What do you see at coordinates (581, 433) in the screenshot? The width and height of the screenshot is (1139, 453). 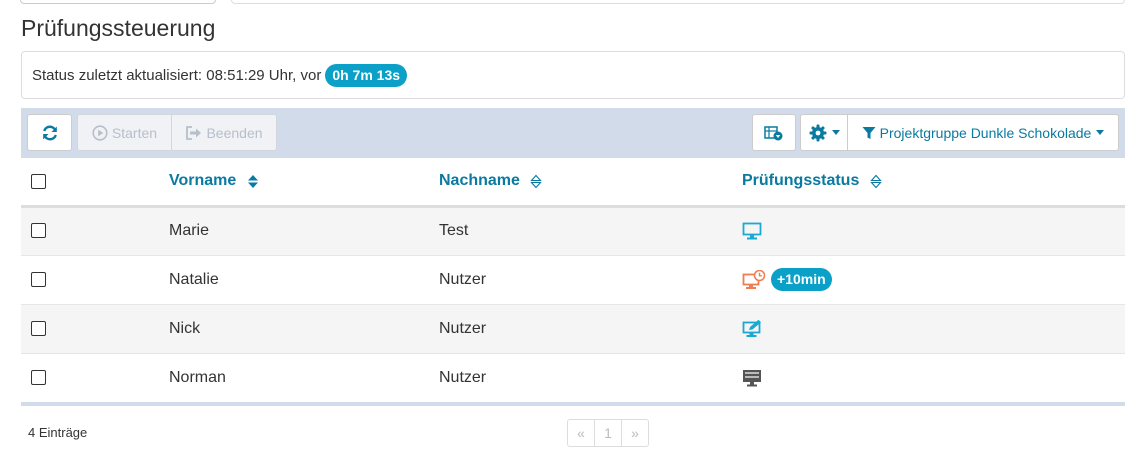 I see `pager-prev-button: «` at bounding box center [581, 433].